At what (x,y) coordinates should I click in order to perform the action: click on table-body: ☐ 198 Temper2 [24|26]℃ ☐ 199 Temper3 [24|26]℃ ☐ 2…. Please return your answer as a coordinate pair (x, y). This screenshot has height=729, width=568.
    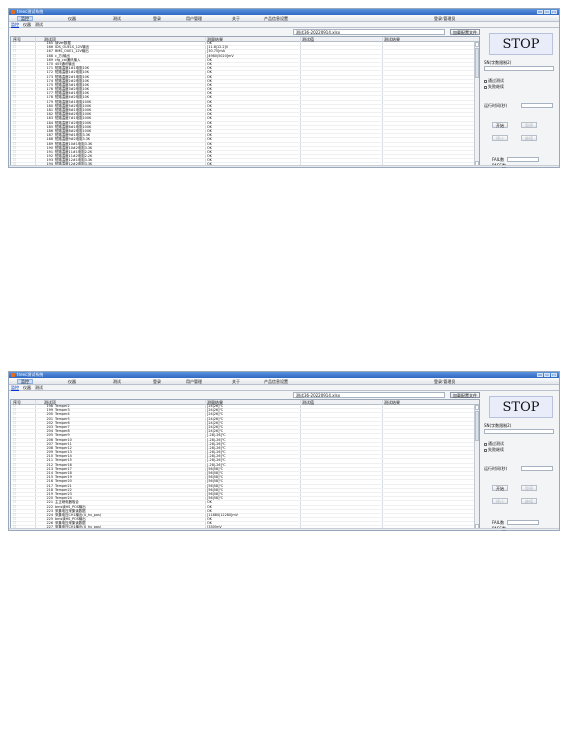
    Looking at the image, I should click on (242, 466).